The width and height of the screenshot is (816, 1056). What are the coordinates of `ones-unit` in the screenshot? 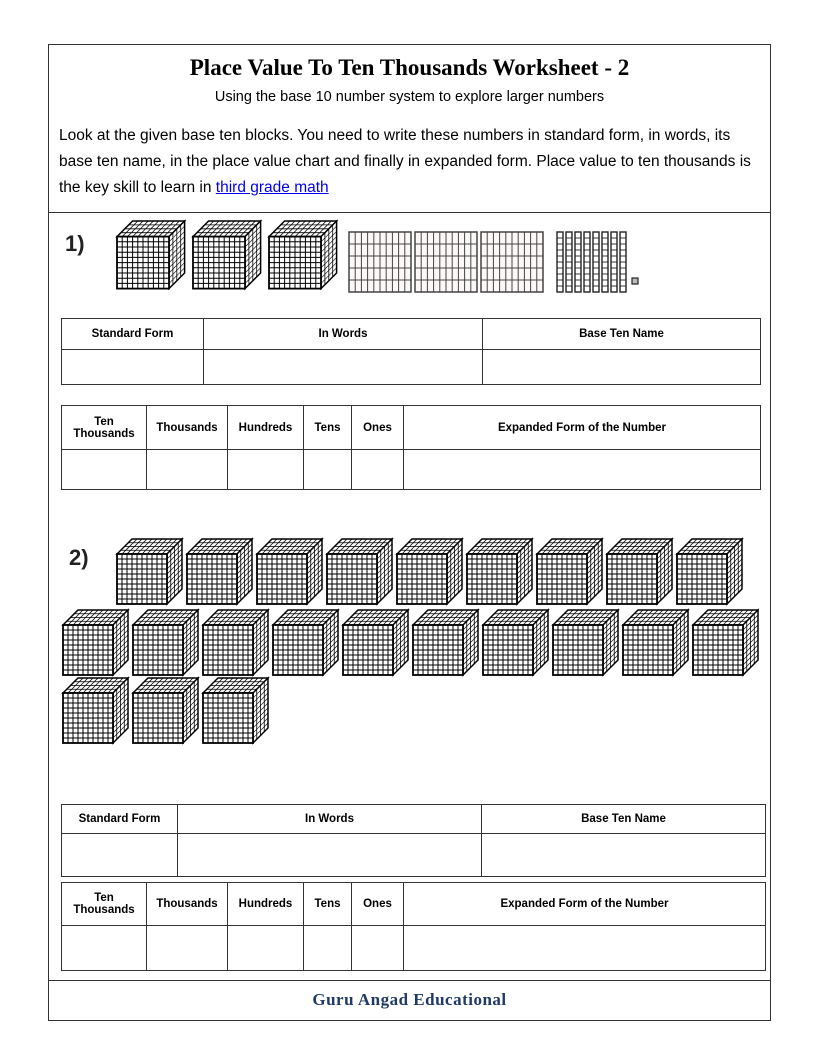 It's located at (635, 281).